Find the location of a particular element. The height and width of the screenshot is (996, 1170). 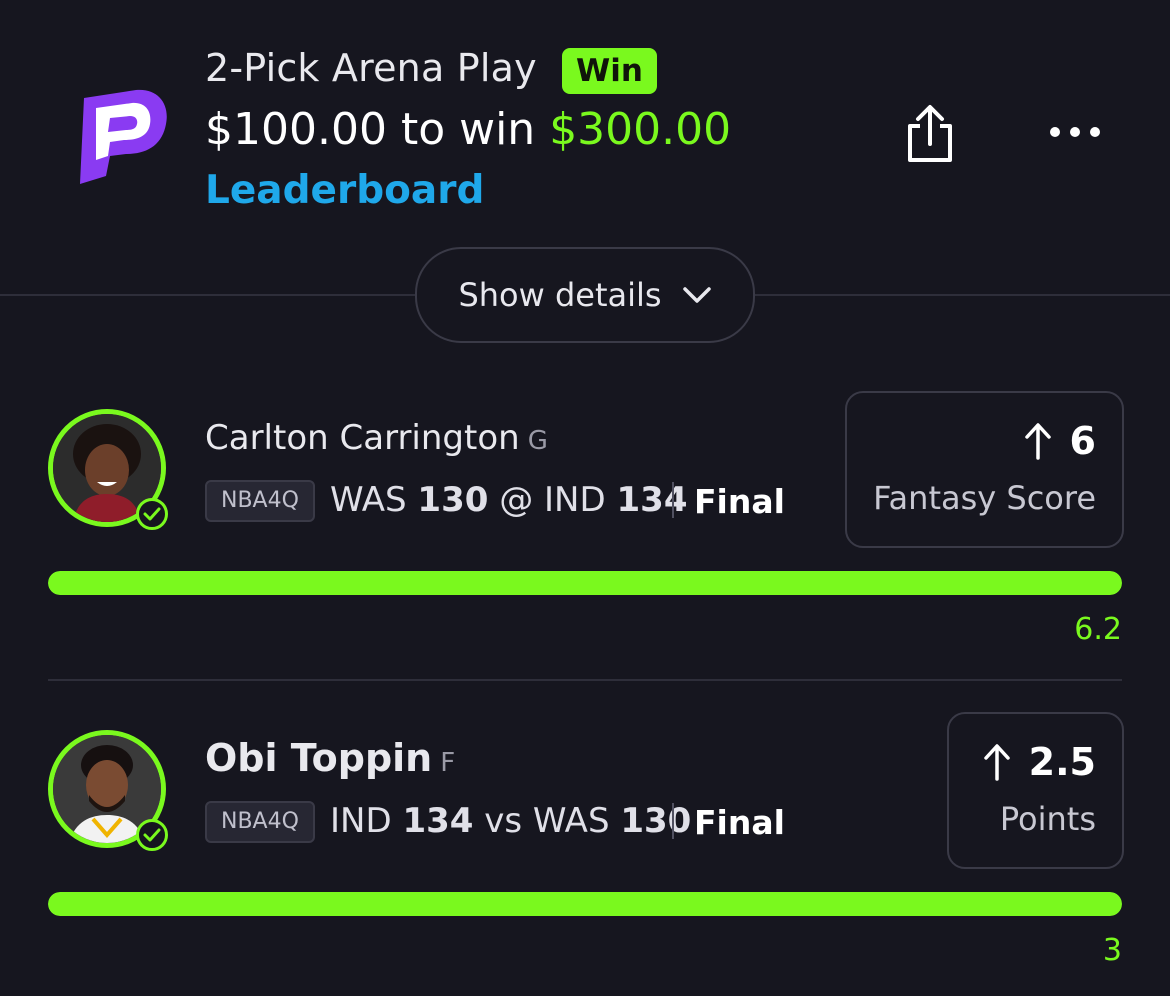

chevron-down-icon is located at coordinates (696, 295).